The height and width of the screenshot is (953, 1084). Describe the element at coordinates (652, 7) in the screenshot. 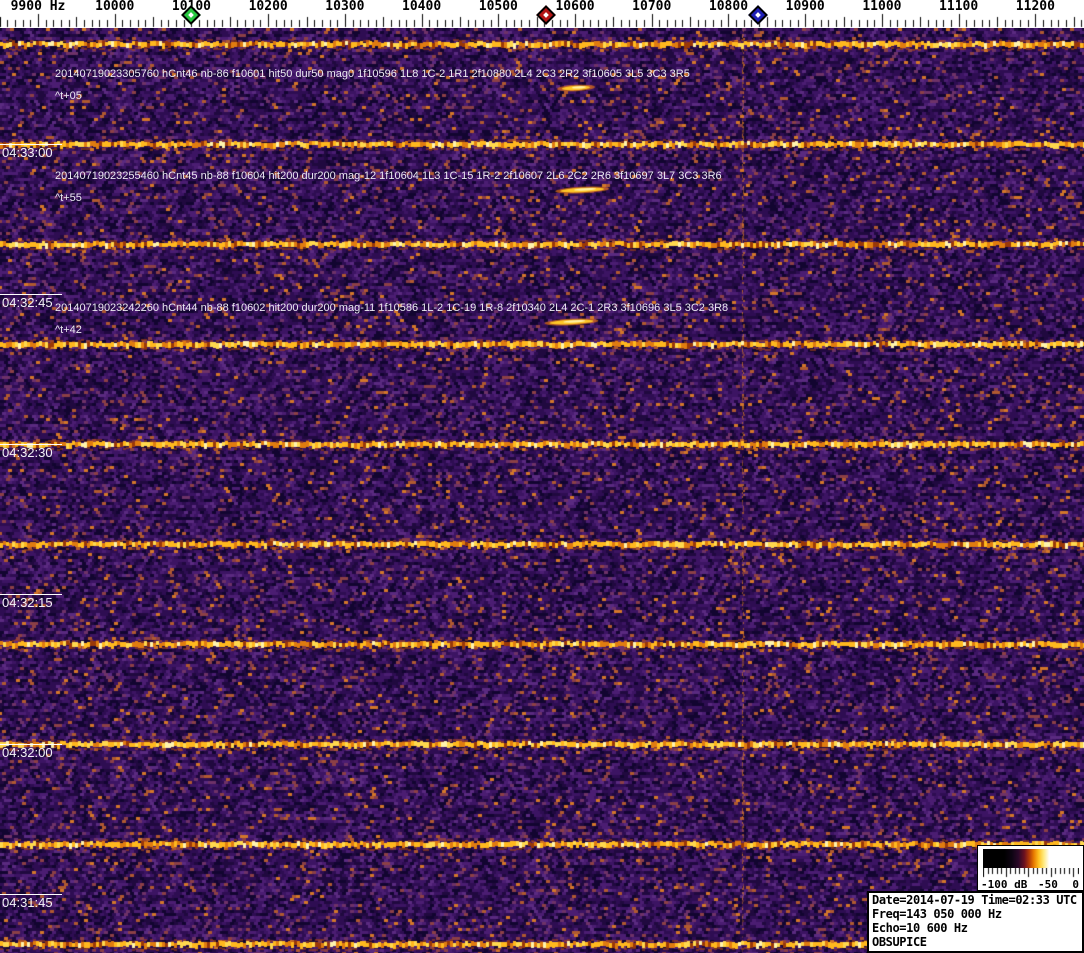

I see `freq-tick-label: 10700` at that location.